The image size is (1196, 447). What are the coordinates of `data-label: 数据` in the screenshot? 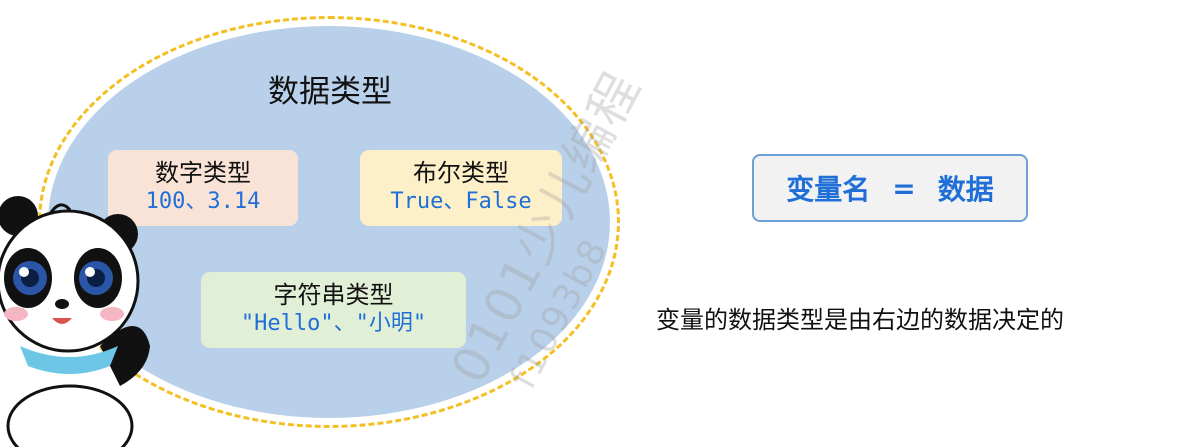 It's located at (965, 189).